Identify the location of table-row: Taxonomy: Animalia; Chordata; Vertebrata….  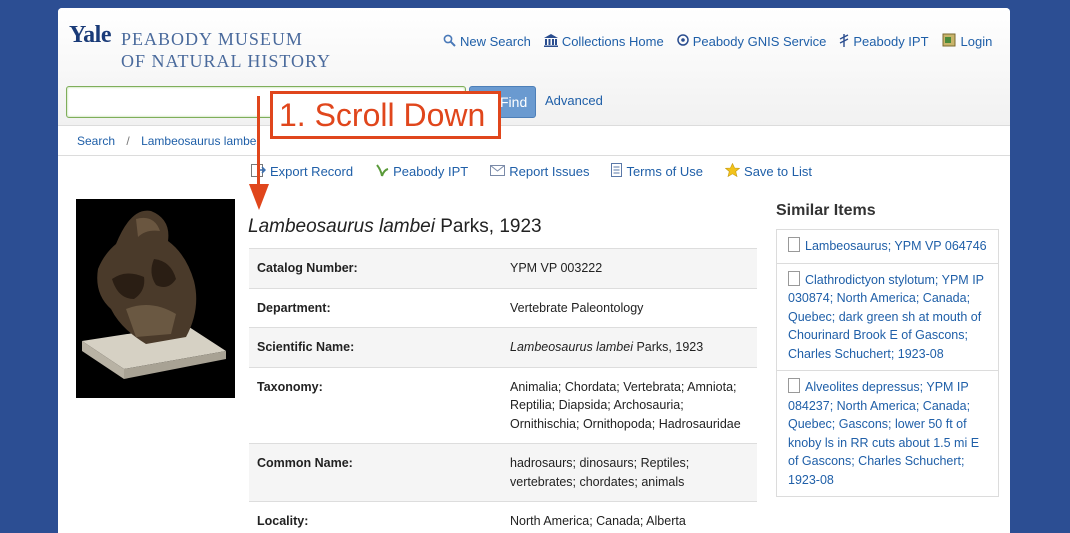
(503, 405).